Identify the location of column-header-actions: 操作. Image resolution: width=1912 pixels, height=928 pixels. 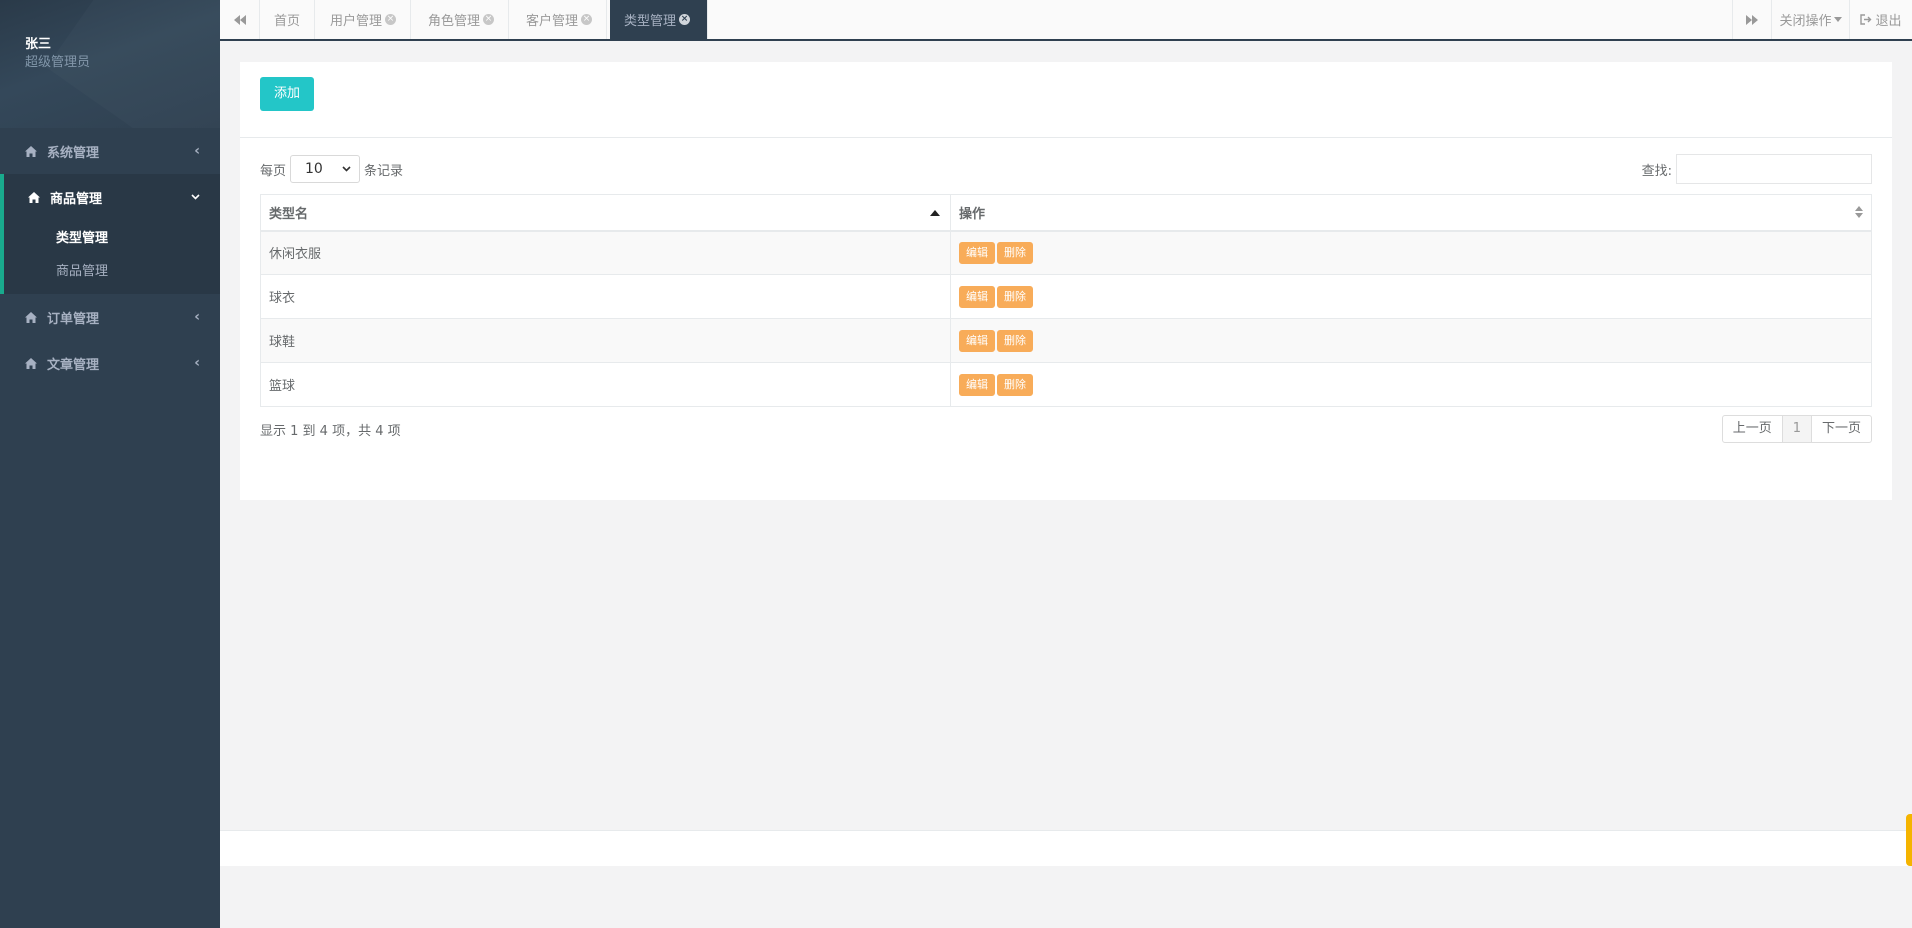
(1411, 213).